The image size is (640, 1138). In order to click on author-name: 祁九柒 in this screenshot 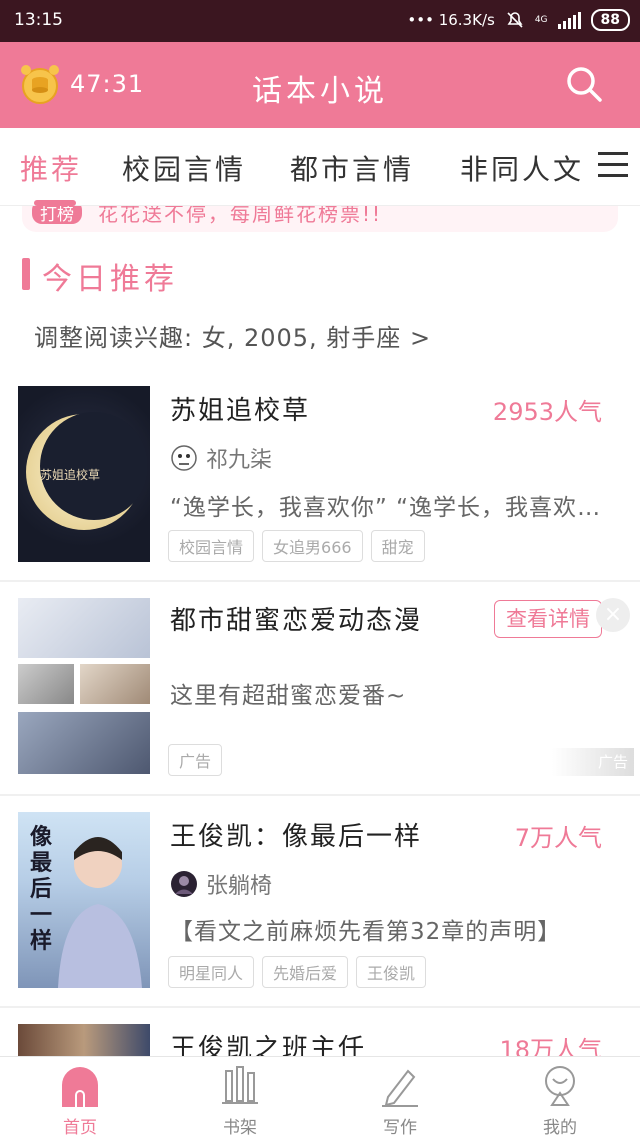, I will do `click(239, 460)`.